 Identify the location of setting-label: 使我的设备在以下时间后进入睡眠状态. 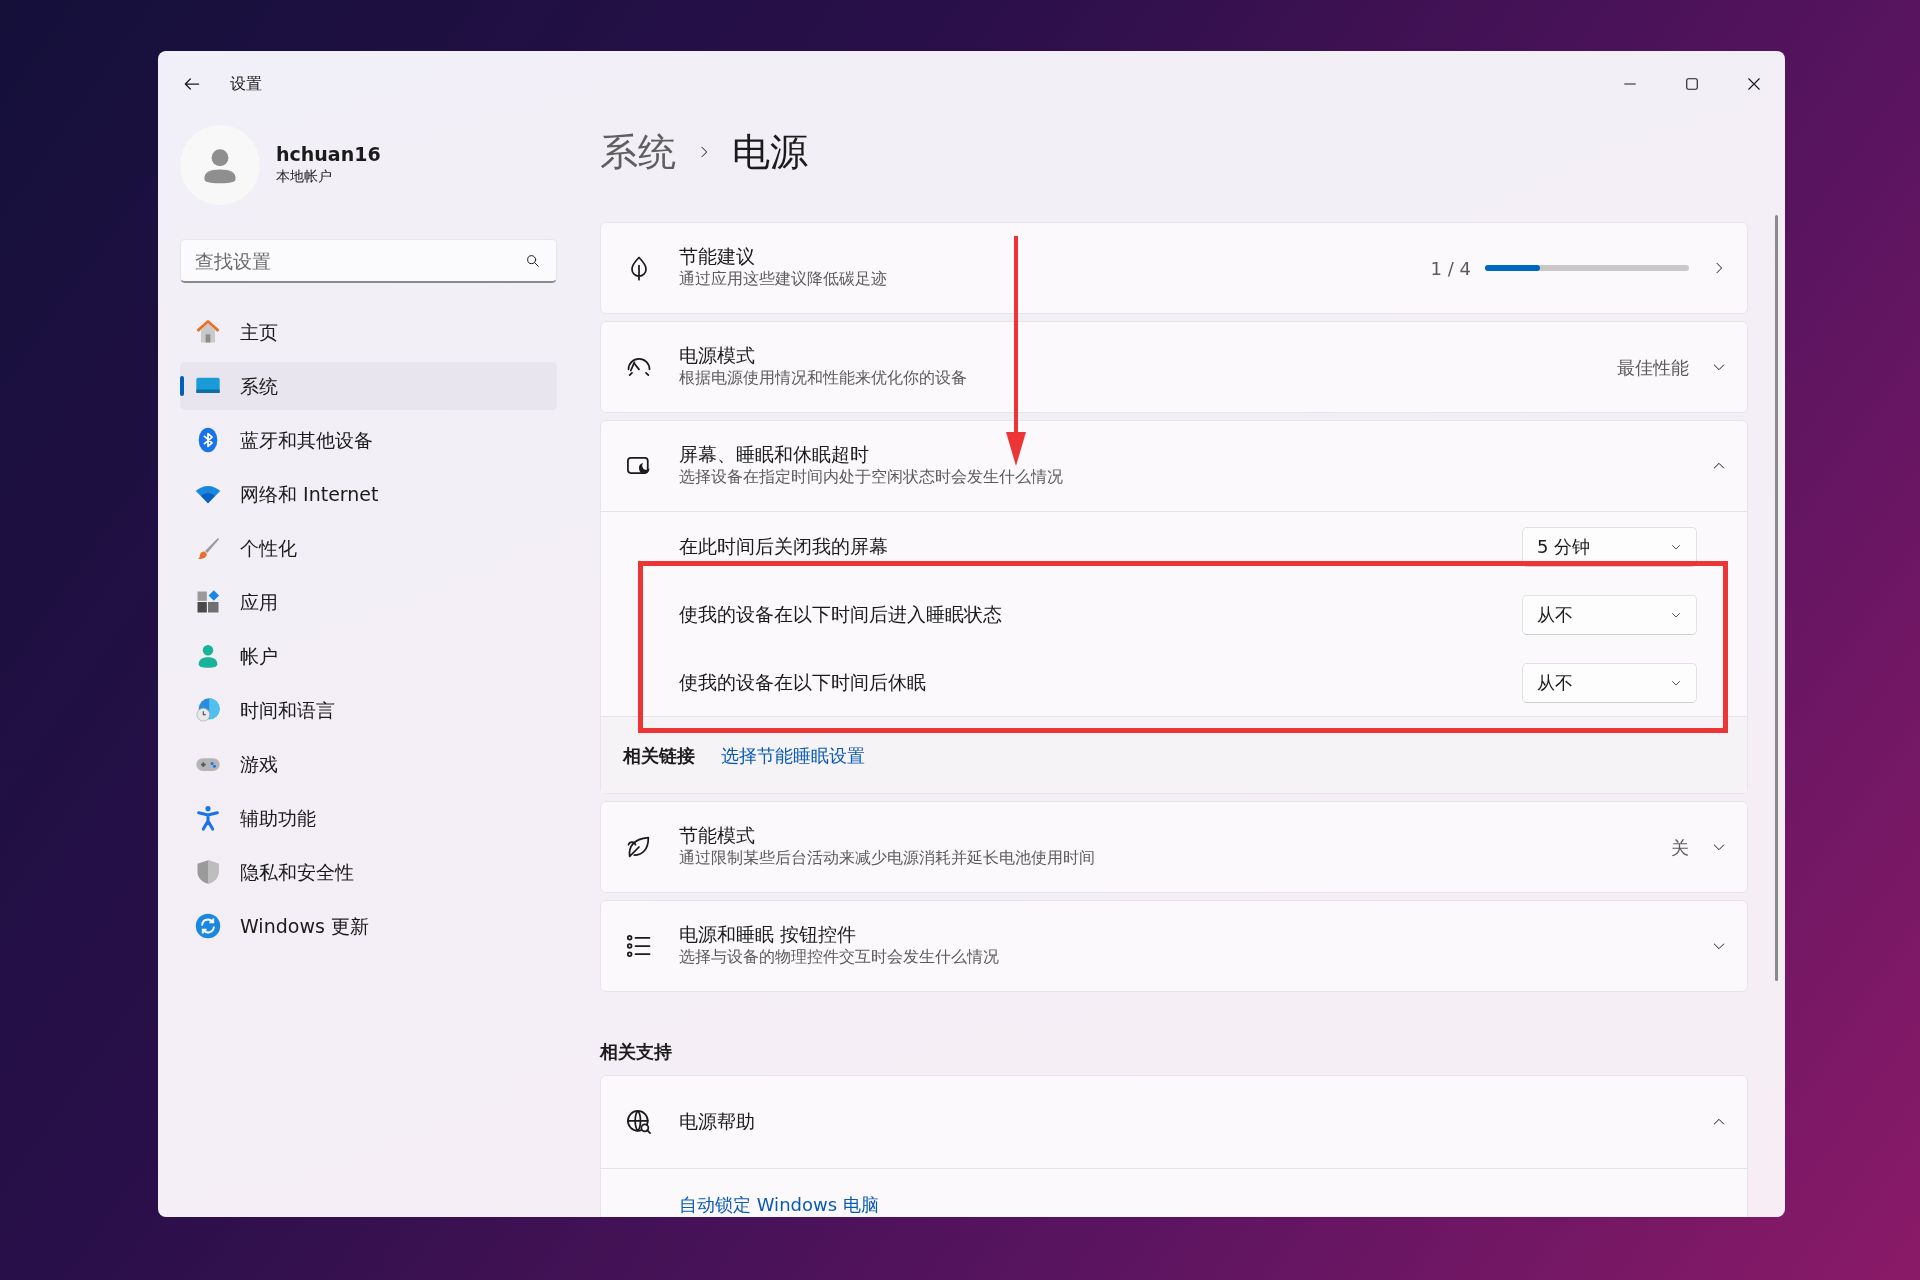
(841, 615).